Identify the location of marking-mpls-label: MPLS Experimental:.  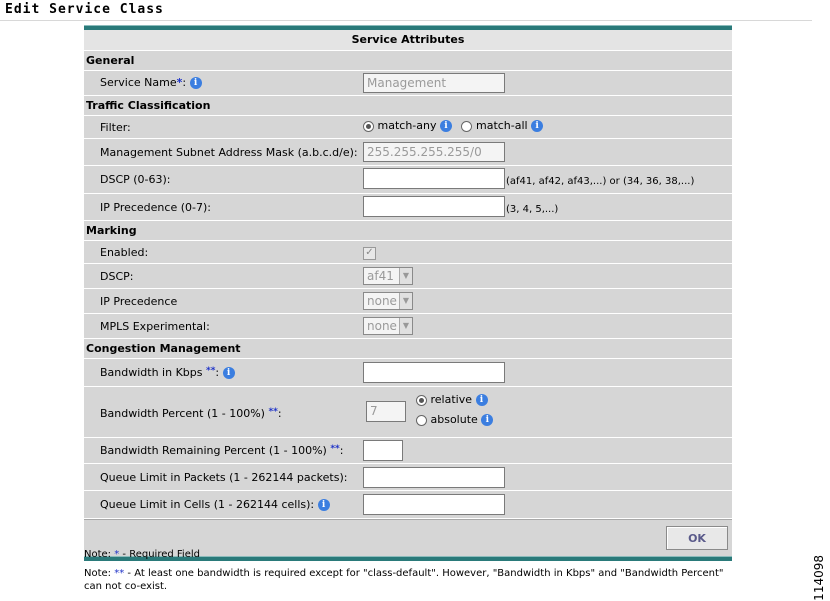
(155, 326).